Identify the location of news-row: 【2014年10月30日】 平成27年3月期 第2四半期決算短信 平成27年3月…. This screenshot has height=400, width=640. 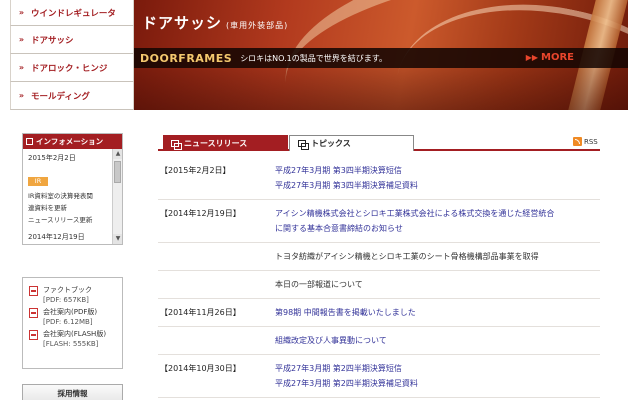
(379, 376).